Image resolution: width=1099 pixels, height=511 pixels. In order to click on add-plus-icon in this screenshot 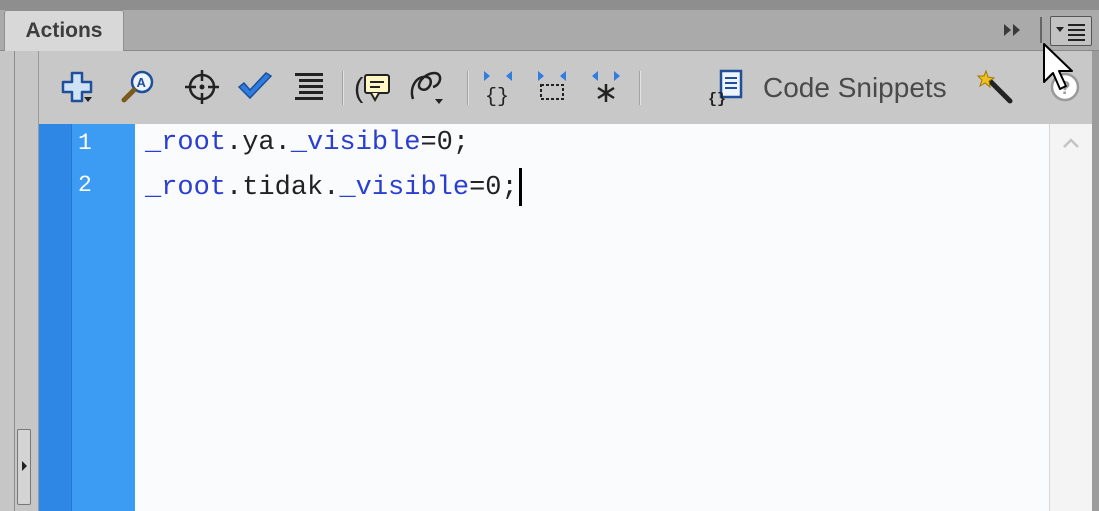, I will do `click(77, 87)`.